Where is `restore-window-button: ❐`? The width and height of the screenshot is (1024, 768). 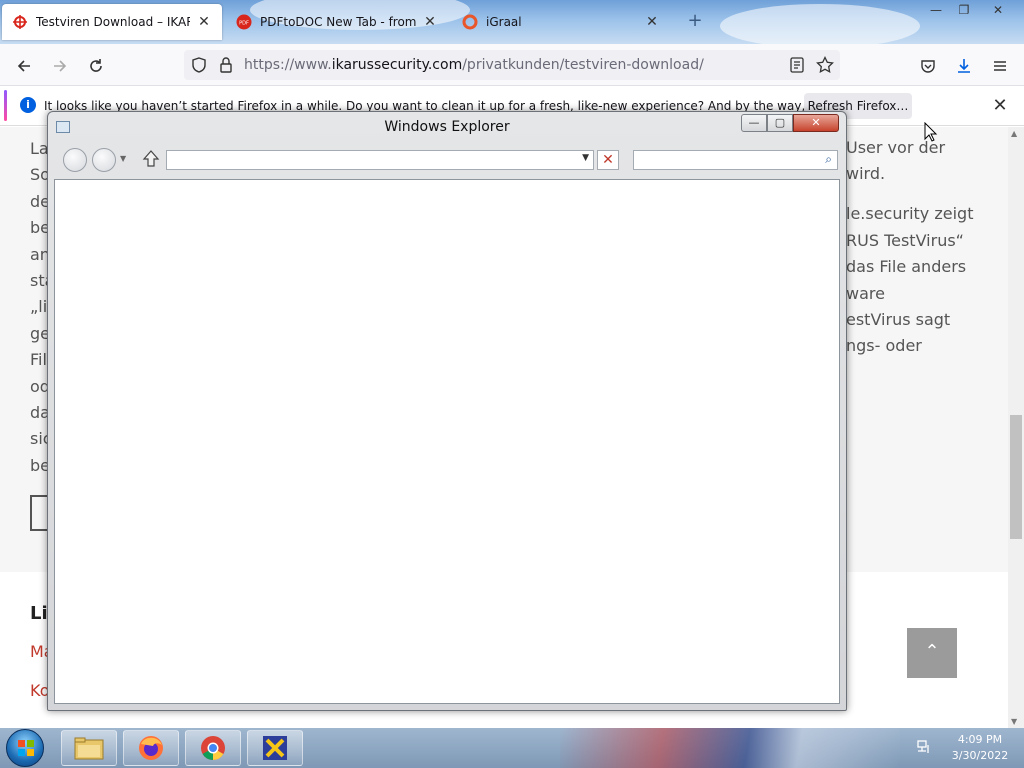 restore-window-button: ❐ is located at coordinates (964, 10).